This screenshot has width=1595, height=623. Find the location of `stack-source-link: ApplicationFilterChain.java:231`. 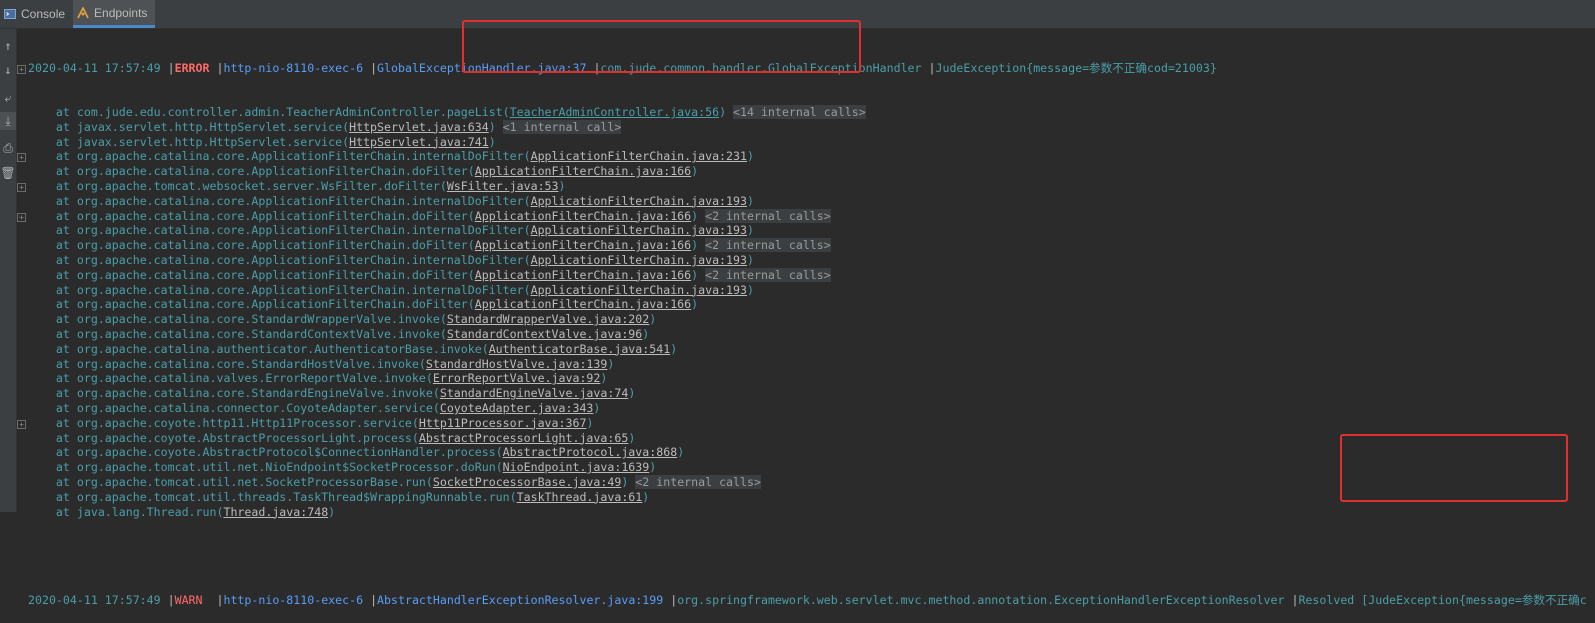

stack-source-link: ApplicationFilterChain.java:231 is located at coordinates (639, 156).